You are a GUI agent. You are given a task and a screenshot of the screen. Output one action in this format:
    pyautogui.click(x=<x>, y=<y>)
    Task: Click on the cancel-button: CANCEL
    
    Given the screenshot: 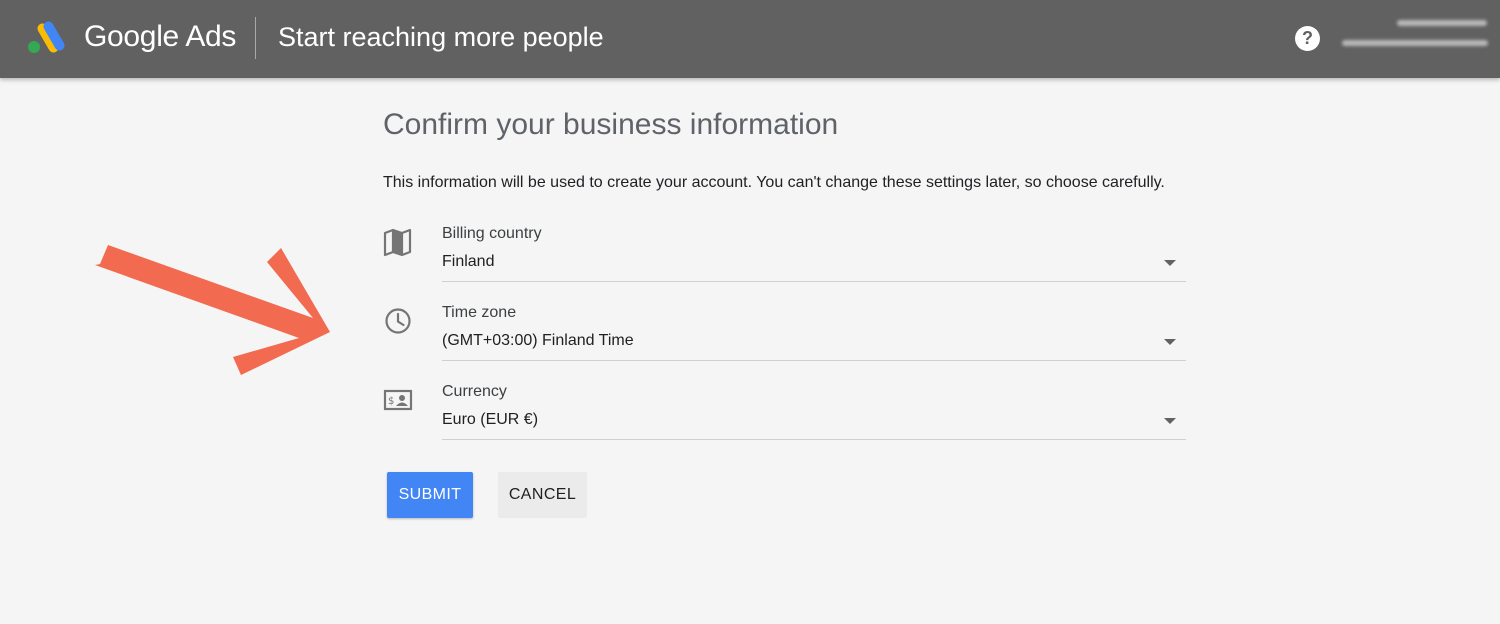 What is the action you would take?
    pyautogui.click(x=542, y=495)
    